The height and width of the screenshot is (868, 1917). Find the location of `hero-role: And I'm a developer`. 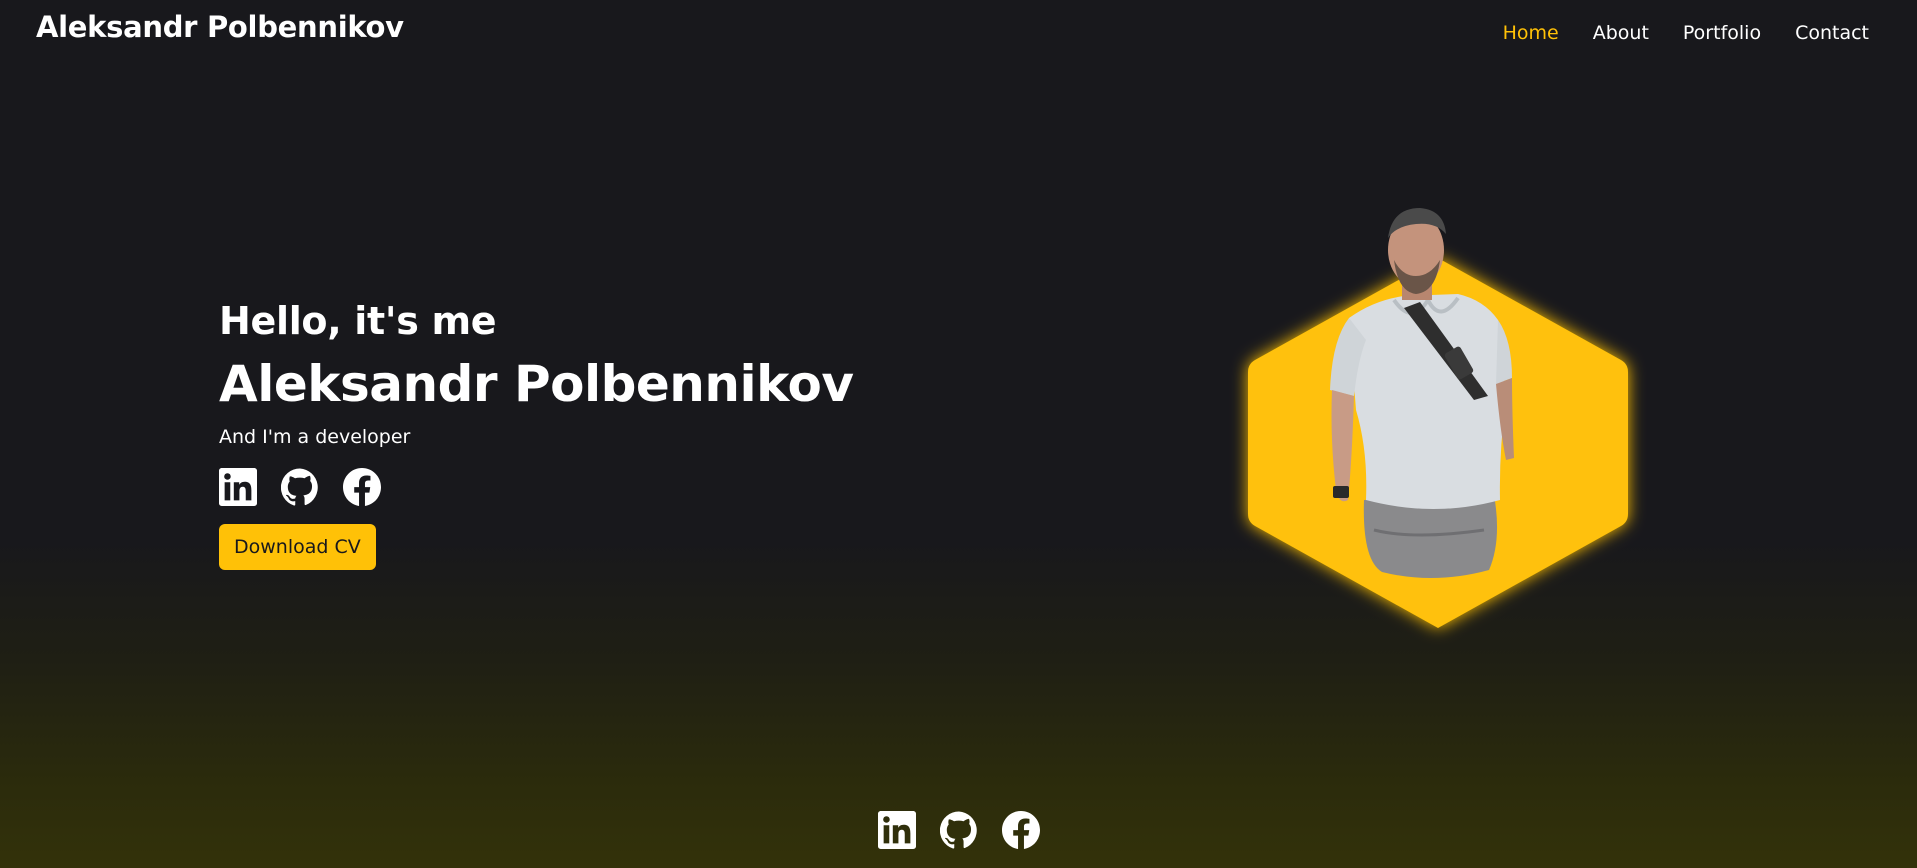

hero-role: And I'm a developer is located at coordinates (315, 437).